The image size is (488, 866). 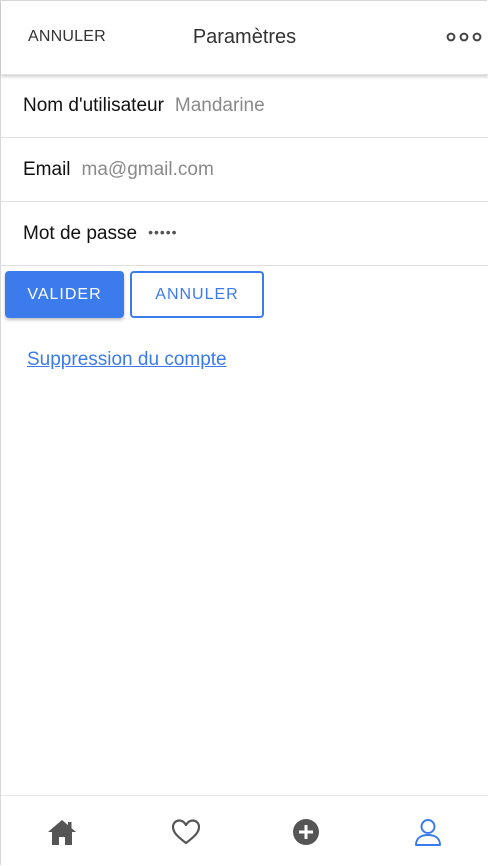 I want to click on password-label: Mot de passe, so click(x=80, y=233).